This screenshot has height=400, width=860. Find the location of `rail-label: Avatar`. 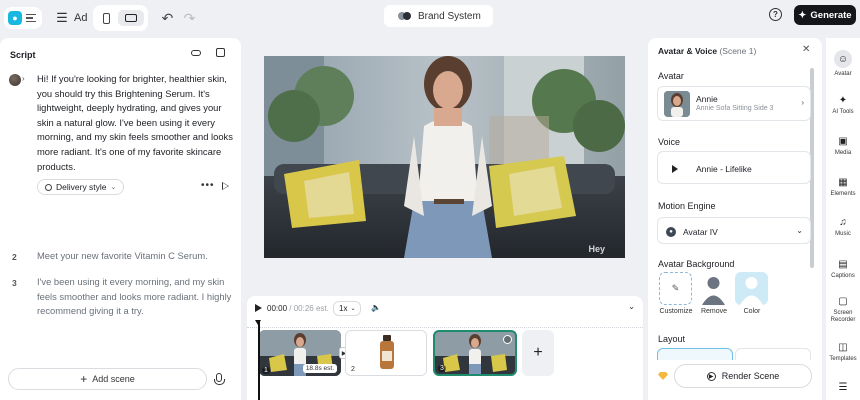

rail-label: Avatar is located at coordinates (843, 74).